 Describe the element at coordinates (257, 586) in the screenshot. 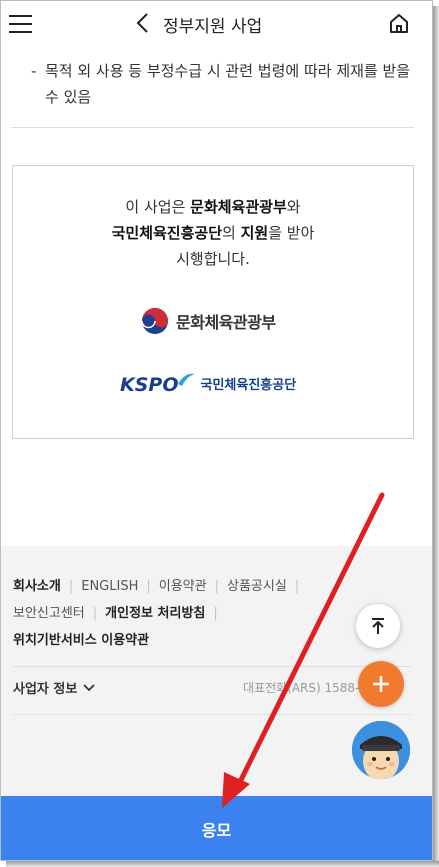

I see `footer-link-product-disclosure: 상품공시실` at that location.